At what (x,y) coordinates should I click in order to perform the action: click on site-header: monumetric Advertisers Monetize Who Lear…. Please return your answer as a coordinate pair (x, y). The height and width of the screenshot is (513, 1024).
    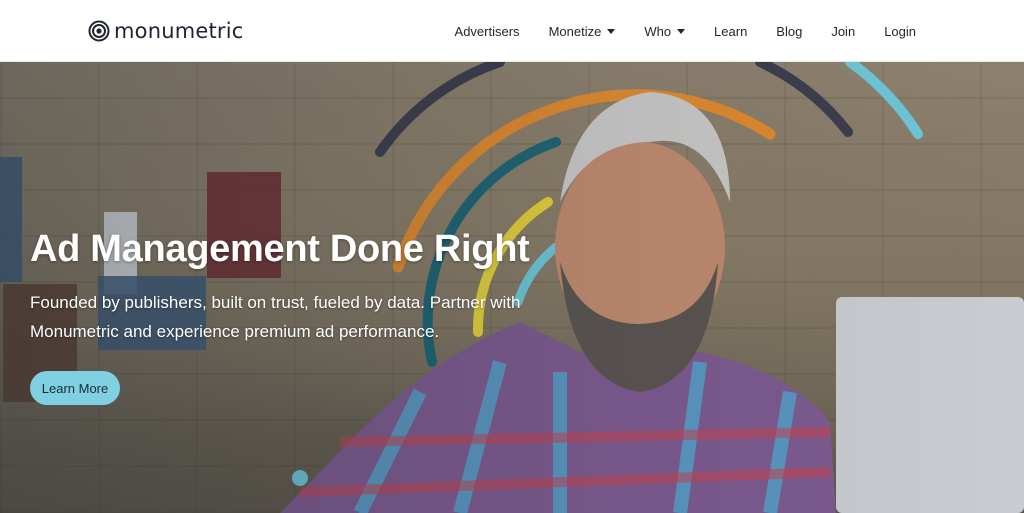
    Looking at the image, I should click on (512, 31).